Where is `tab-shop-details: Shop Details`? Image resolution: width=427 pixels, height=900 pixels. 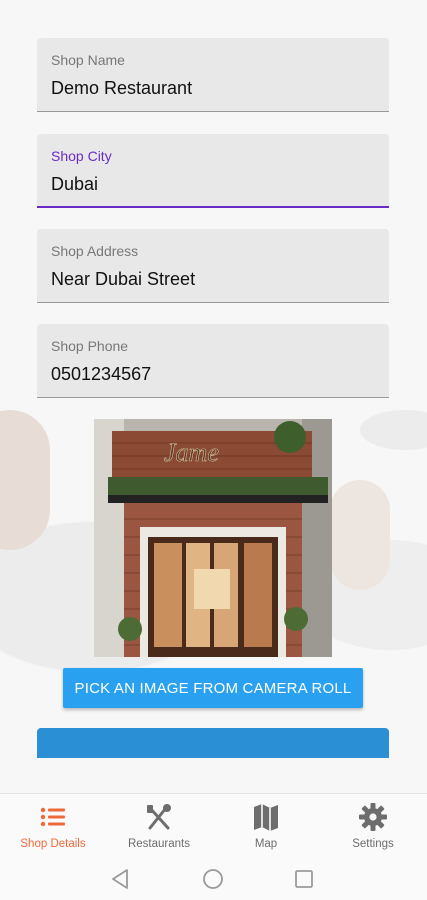 tab-shop-details: Shop Details is located at coordinates (53, 826).